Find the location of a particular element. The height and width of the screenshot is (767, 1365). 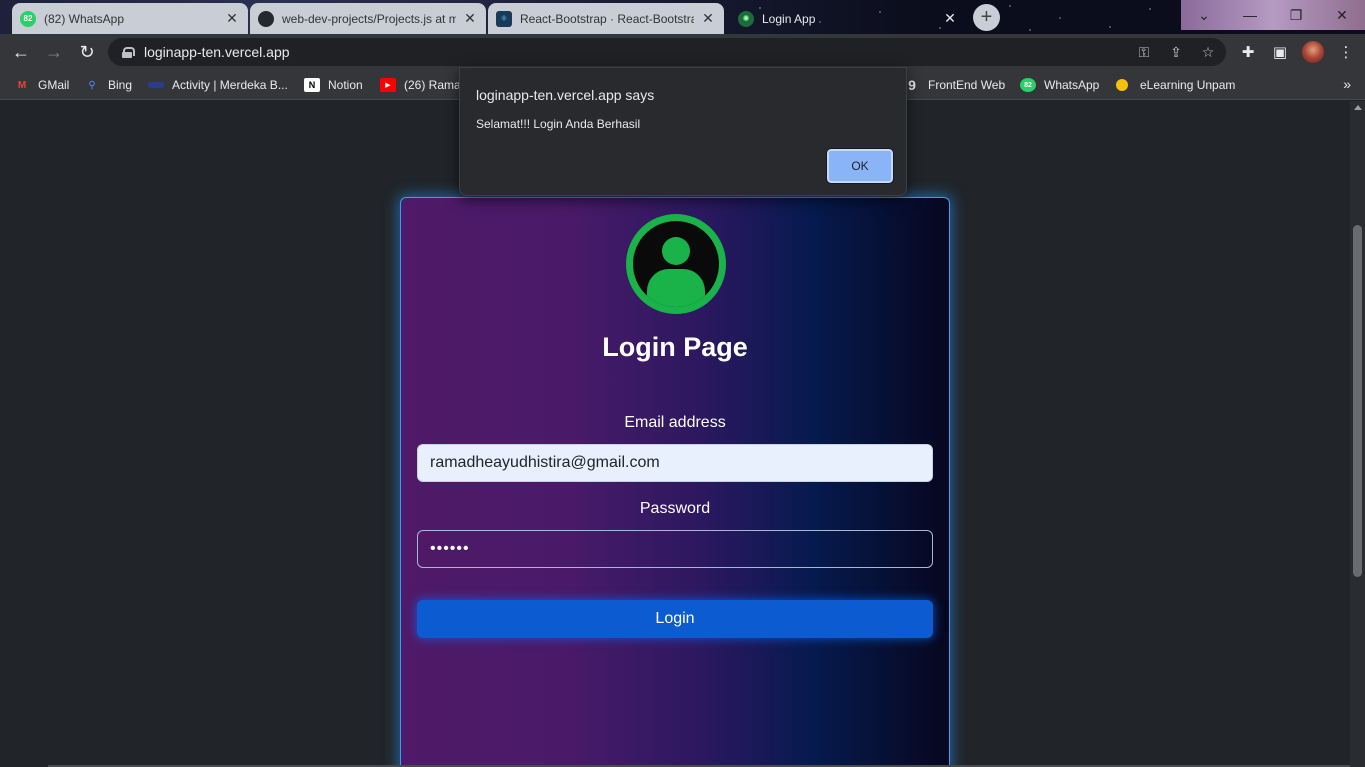

page-scrollbar is located at coordinates (1357, 434).